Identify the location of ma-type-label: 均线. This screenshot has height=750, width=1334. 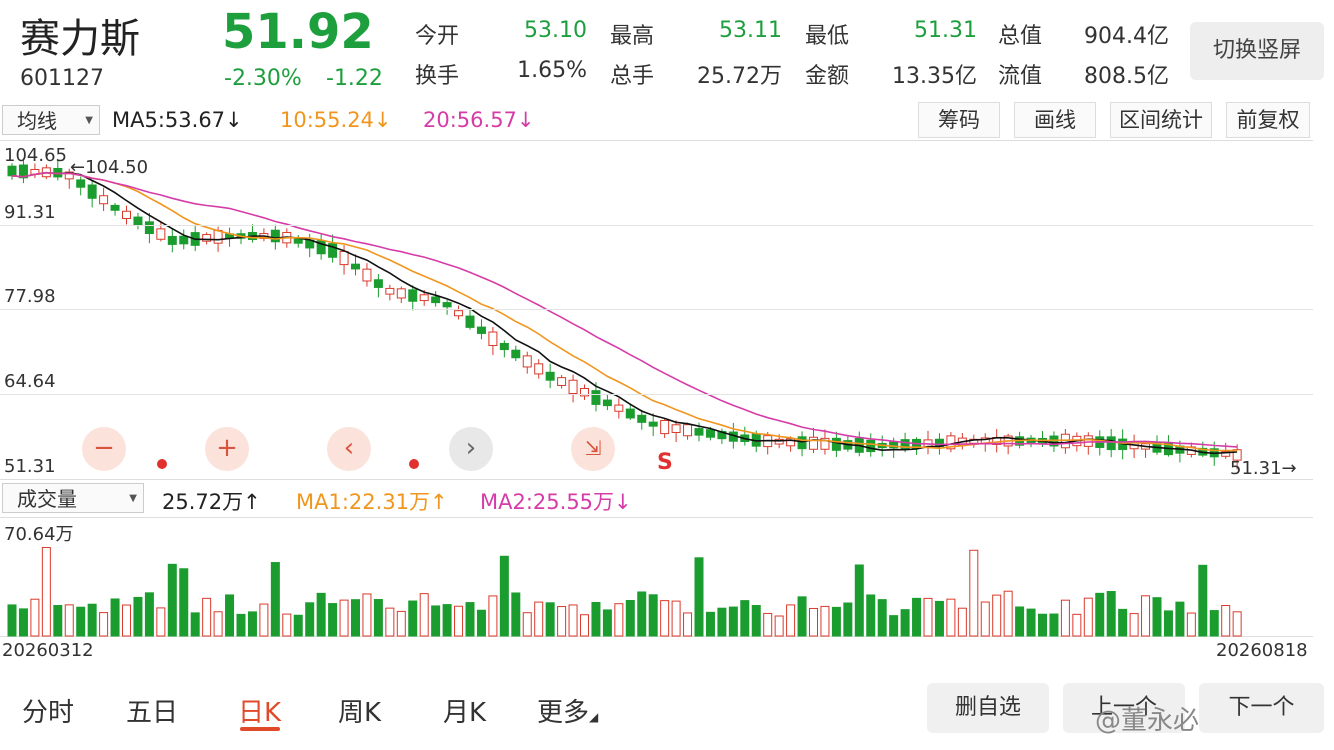
(37, 121).